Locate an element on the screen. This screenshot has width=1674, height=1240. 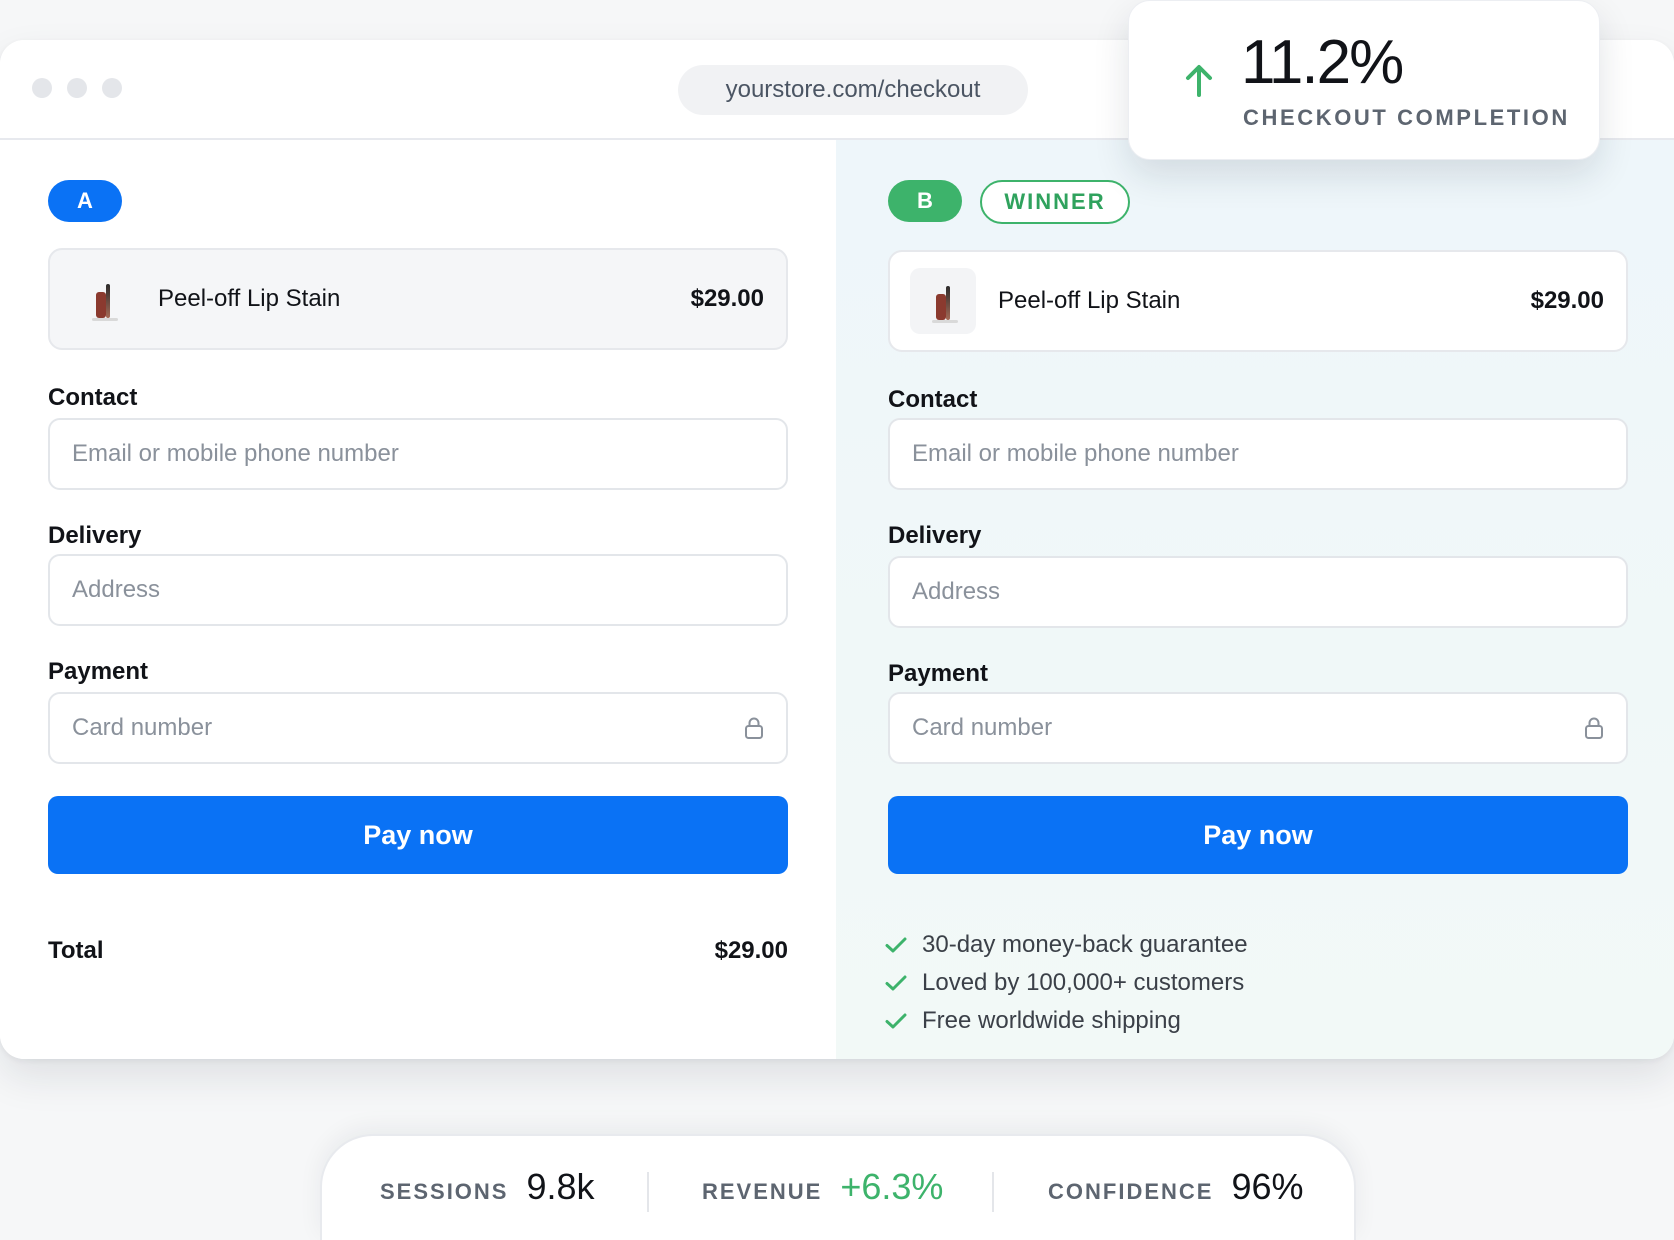
revenue-value: +6.3% is located at coordinates (892, 1186).